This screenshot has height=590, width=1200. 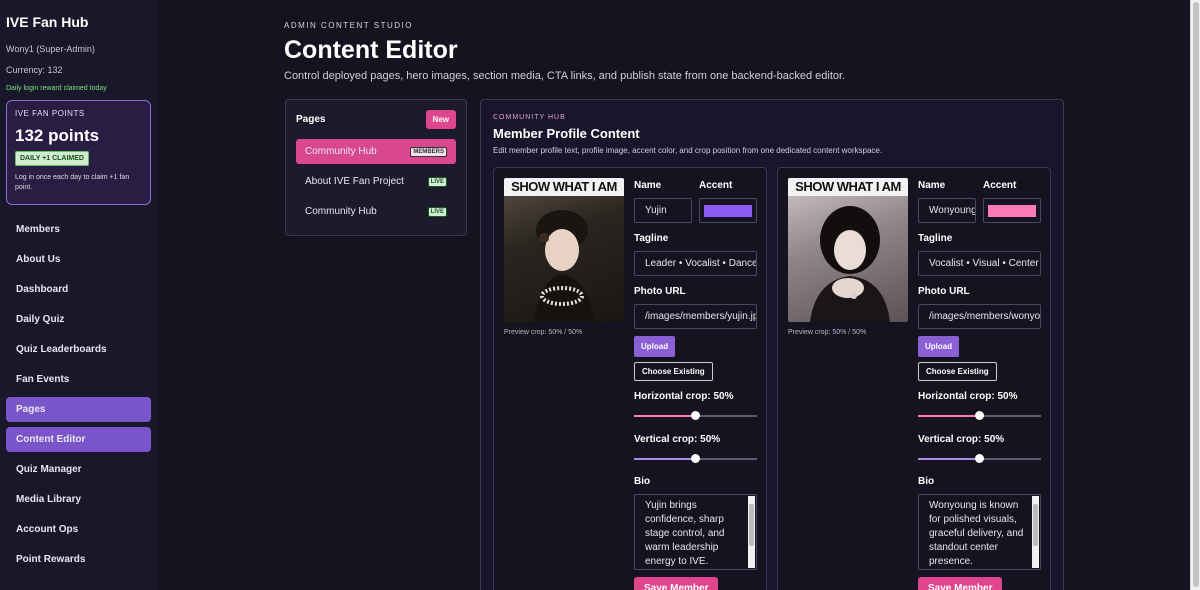 What do you see at coordinates (50, 49) in the screenshot?
I see `user-label: Wony1 (Super-Admin)` at bounding box center [50, 49].